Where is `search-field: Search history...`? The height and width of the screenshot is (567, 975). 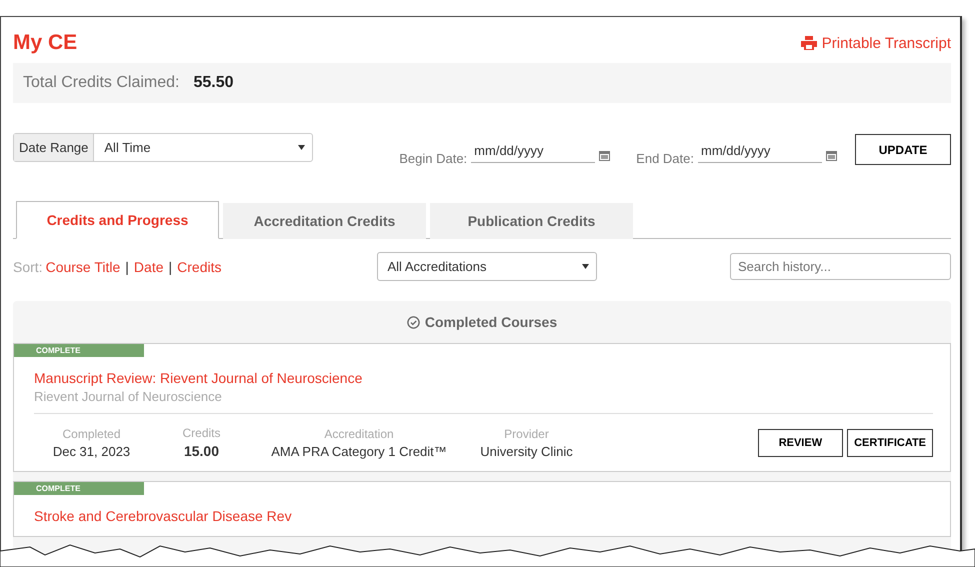 search-field: Search history... is located at coordinates (840, 266).